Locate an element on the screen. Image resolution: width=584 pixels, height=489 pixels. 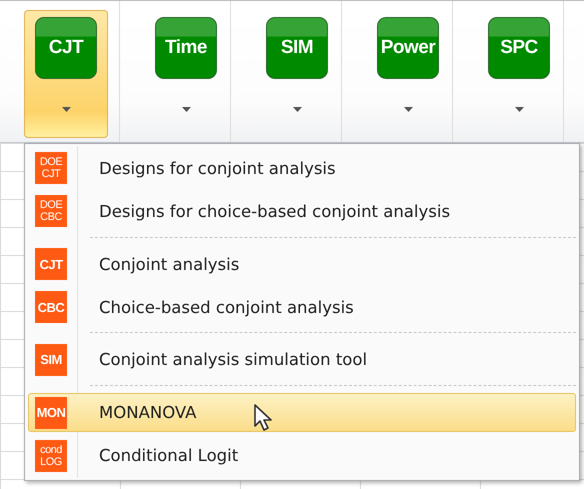
menu-item: CBC Choice-based conjoint analysis is located at coordinates (302, 307).